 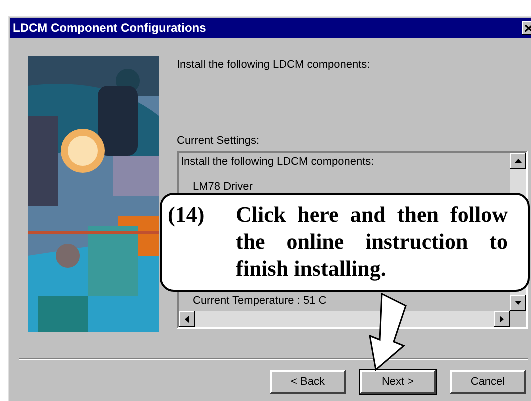 What do you see at coordinates (518, 161) in the screenshot?
I see `scroll-up-icon` at bounding box center [518, 161].